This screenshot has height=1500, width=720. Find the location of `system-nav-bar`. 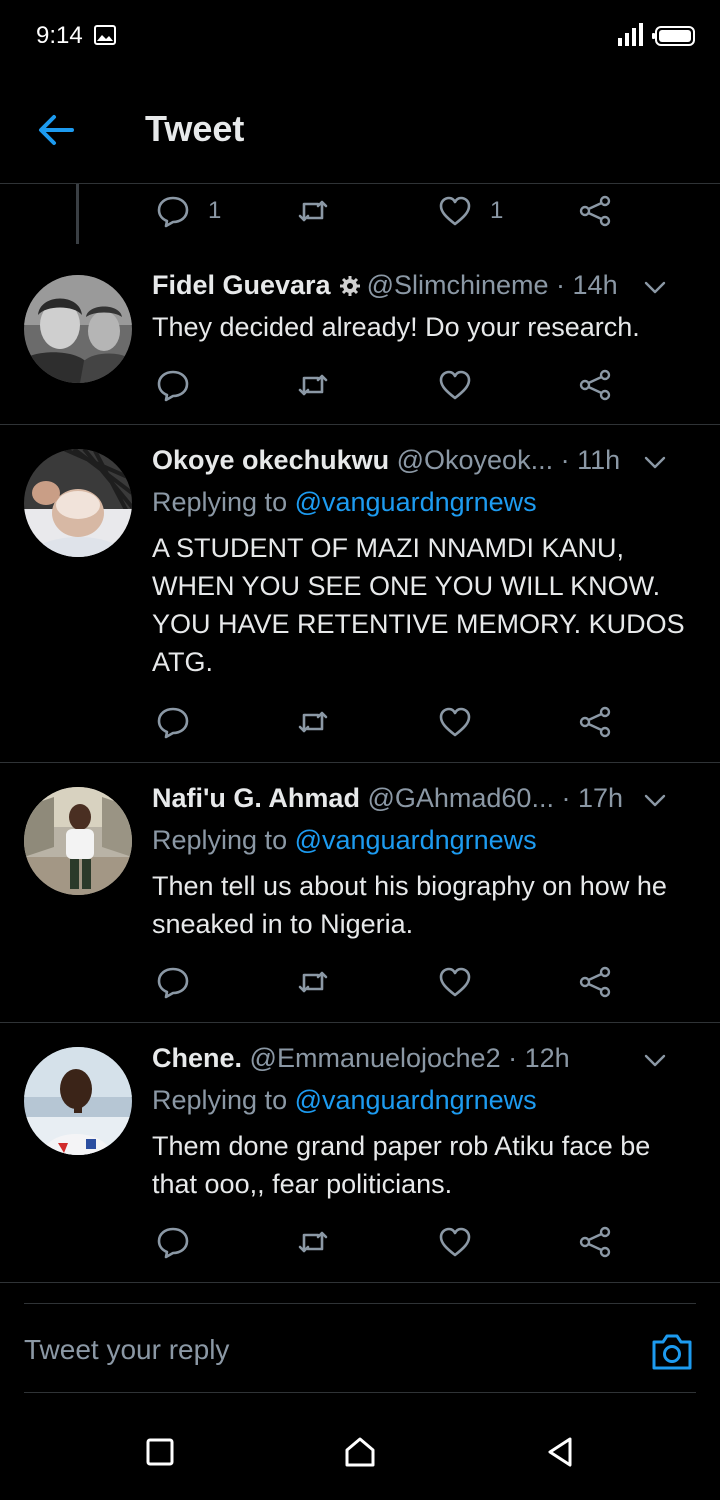

system-nav-bar is located at coordinates (360, 1455).